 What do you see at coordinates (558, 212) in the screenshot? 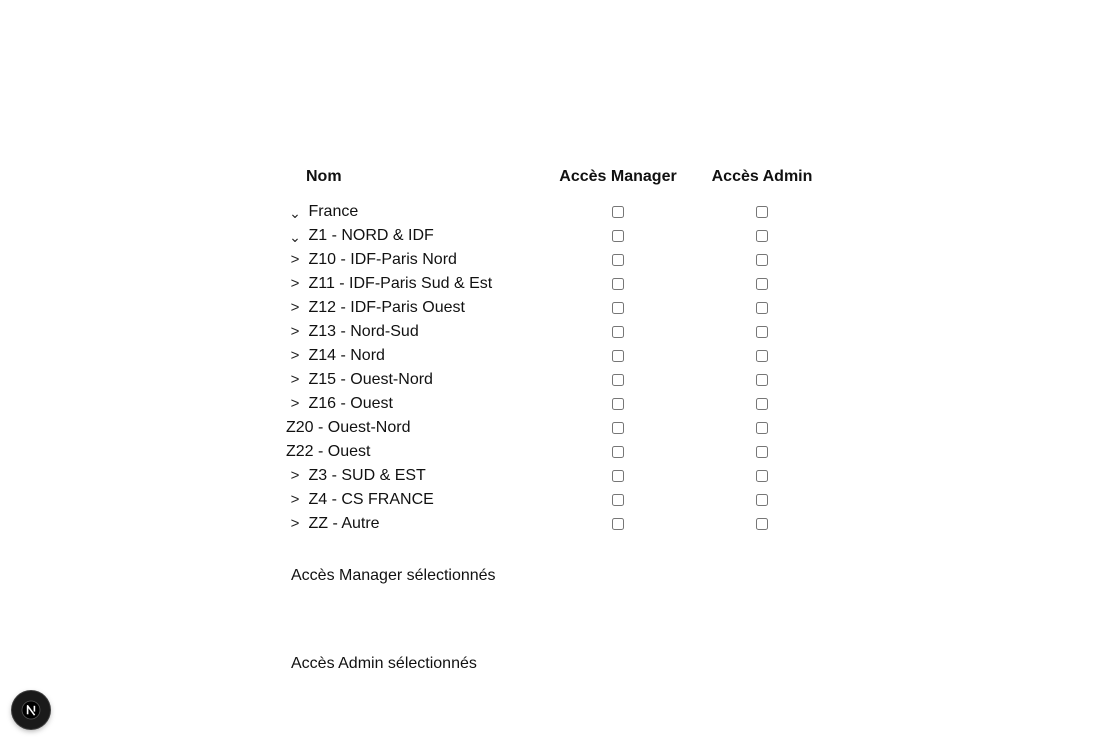
I see `tree-row: ⌄ France` at bounding box center [558, 212].